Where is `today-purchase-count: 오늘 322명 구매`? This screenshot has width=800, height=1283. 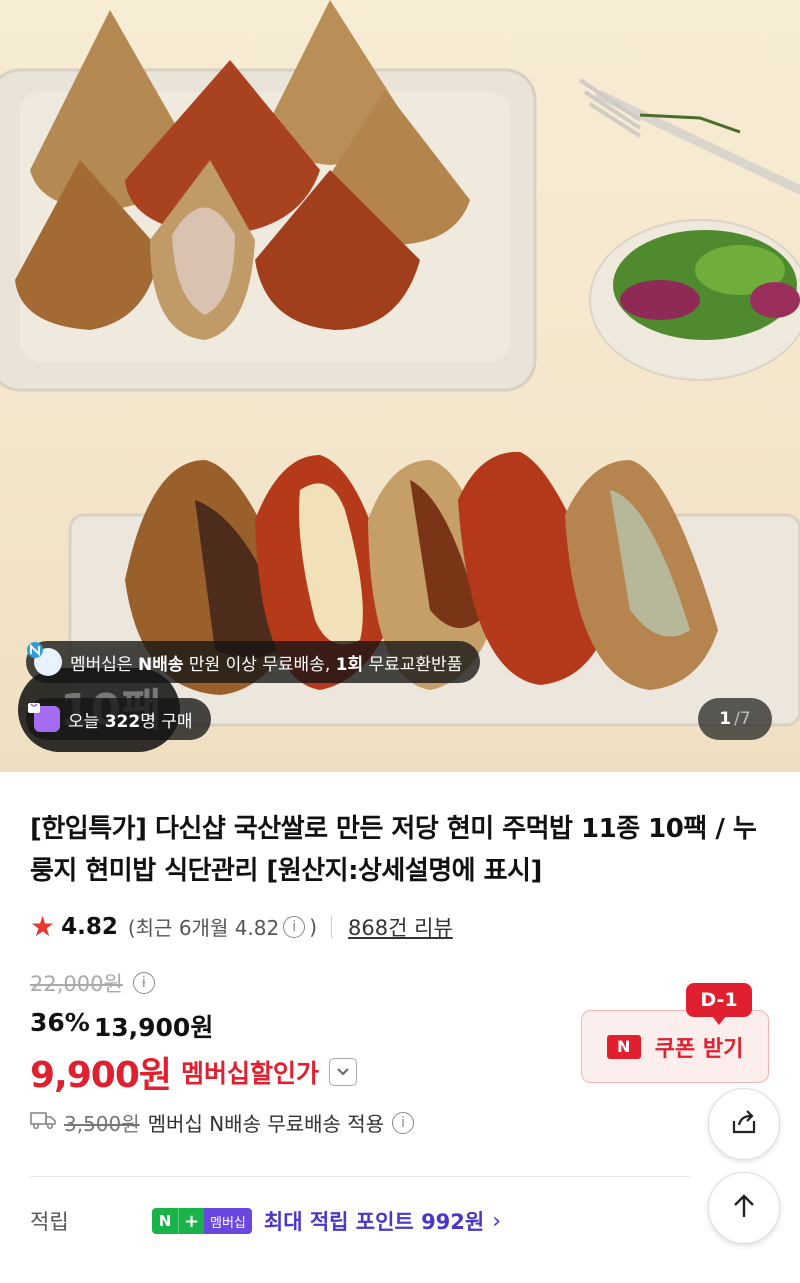 today-purchase-count: 오늘 322명 구매 is located at coordinates (118, 719).